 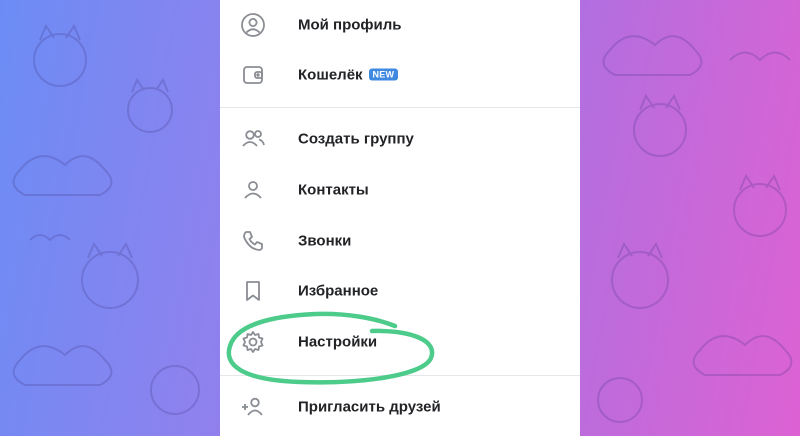 I want to click on menu-item-wallet: Кошелёк NEW, so click(x=400, y=75).